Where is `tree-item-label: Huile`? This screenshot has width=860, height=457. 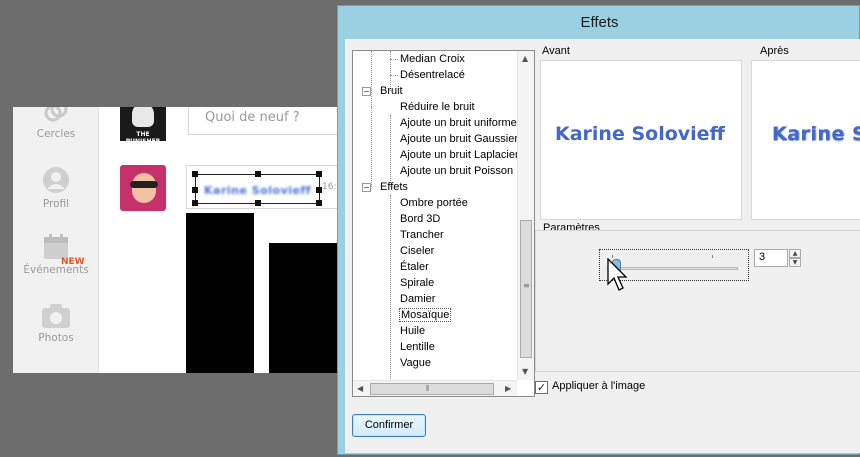
tree-item-label: Huile is located at coordinates (413, 331).